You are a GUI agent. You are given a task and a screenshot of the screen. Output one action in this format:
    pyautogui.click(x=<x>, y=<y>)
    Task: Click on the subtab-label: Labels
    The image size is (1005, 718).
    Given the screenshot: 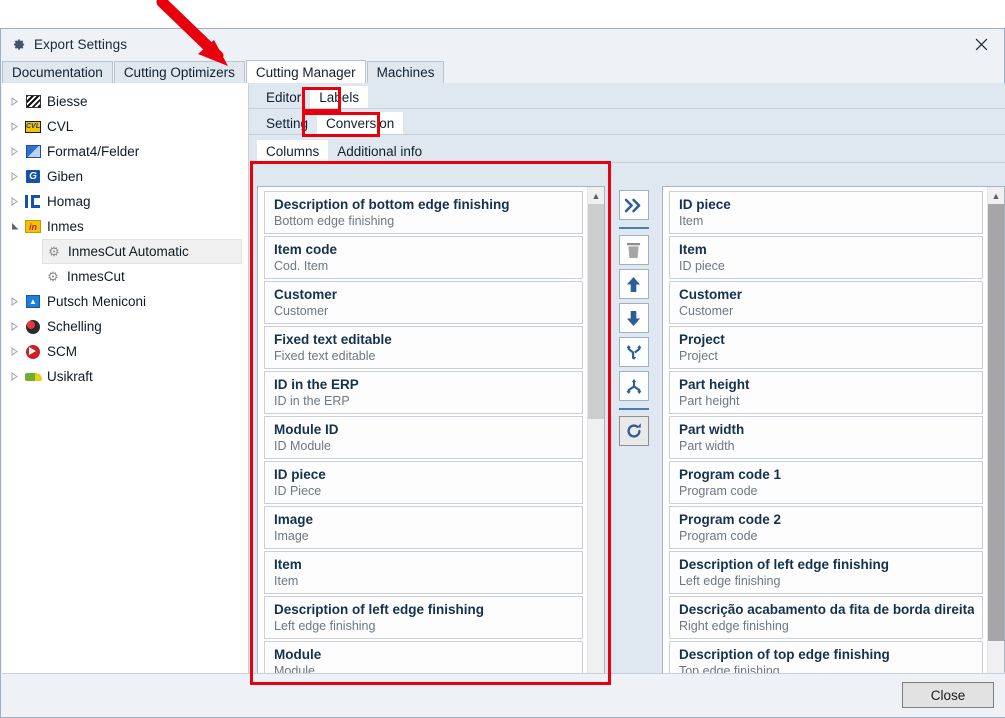 What is the action you would take?
    pyautogui.click(x=339, y=97)
    